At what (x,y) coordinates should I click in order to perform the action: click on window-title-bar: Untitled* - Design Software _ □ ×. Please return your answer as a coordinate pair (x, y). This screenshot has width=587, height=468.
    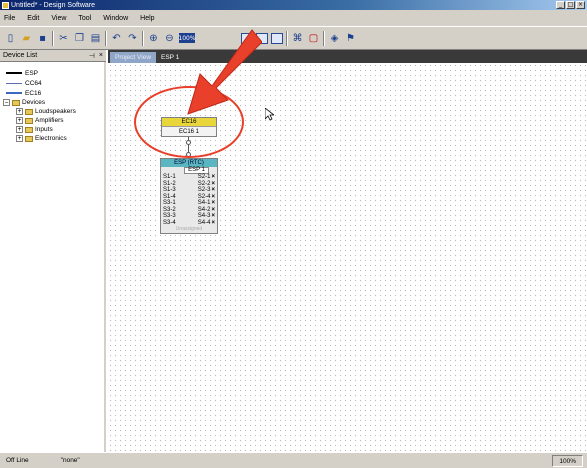
    Looking at the image, I should click on (293, 5).